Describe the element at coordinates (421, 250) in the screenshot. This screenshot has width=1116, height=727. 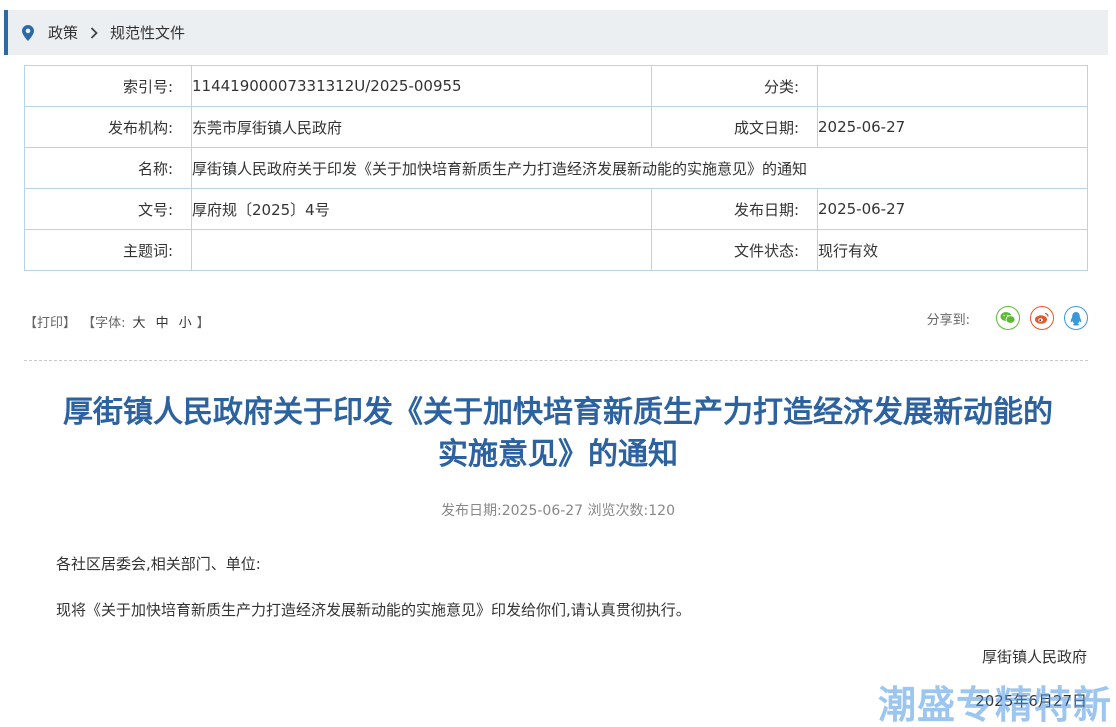
I see `keywords-value` at that location.